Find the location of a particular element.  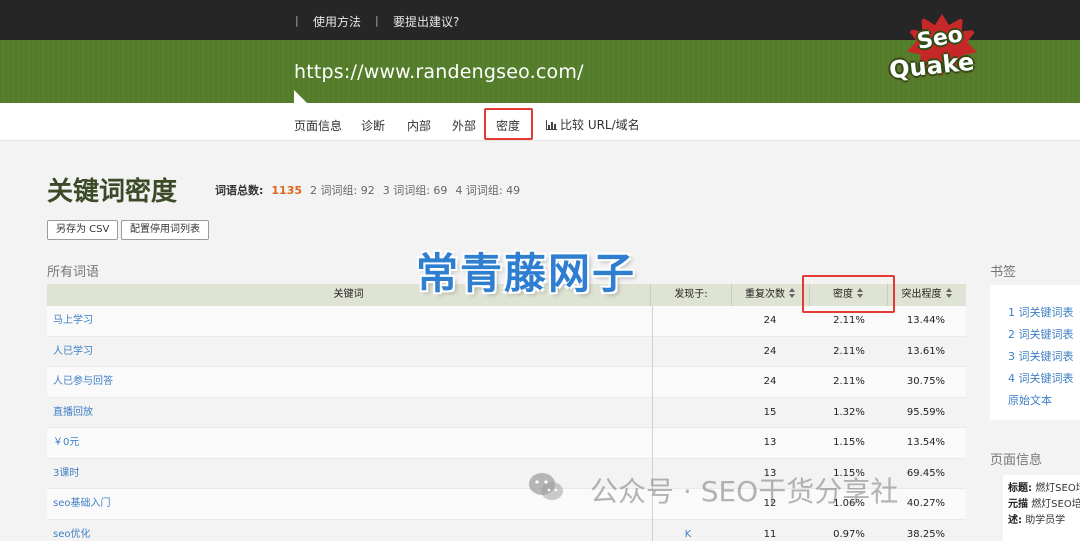

repeat-count: 11 is located at coordinates (770, 534).